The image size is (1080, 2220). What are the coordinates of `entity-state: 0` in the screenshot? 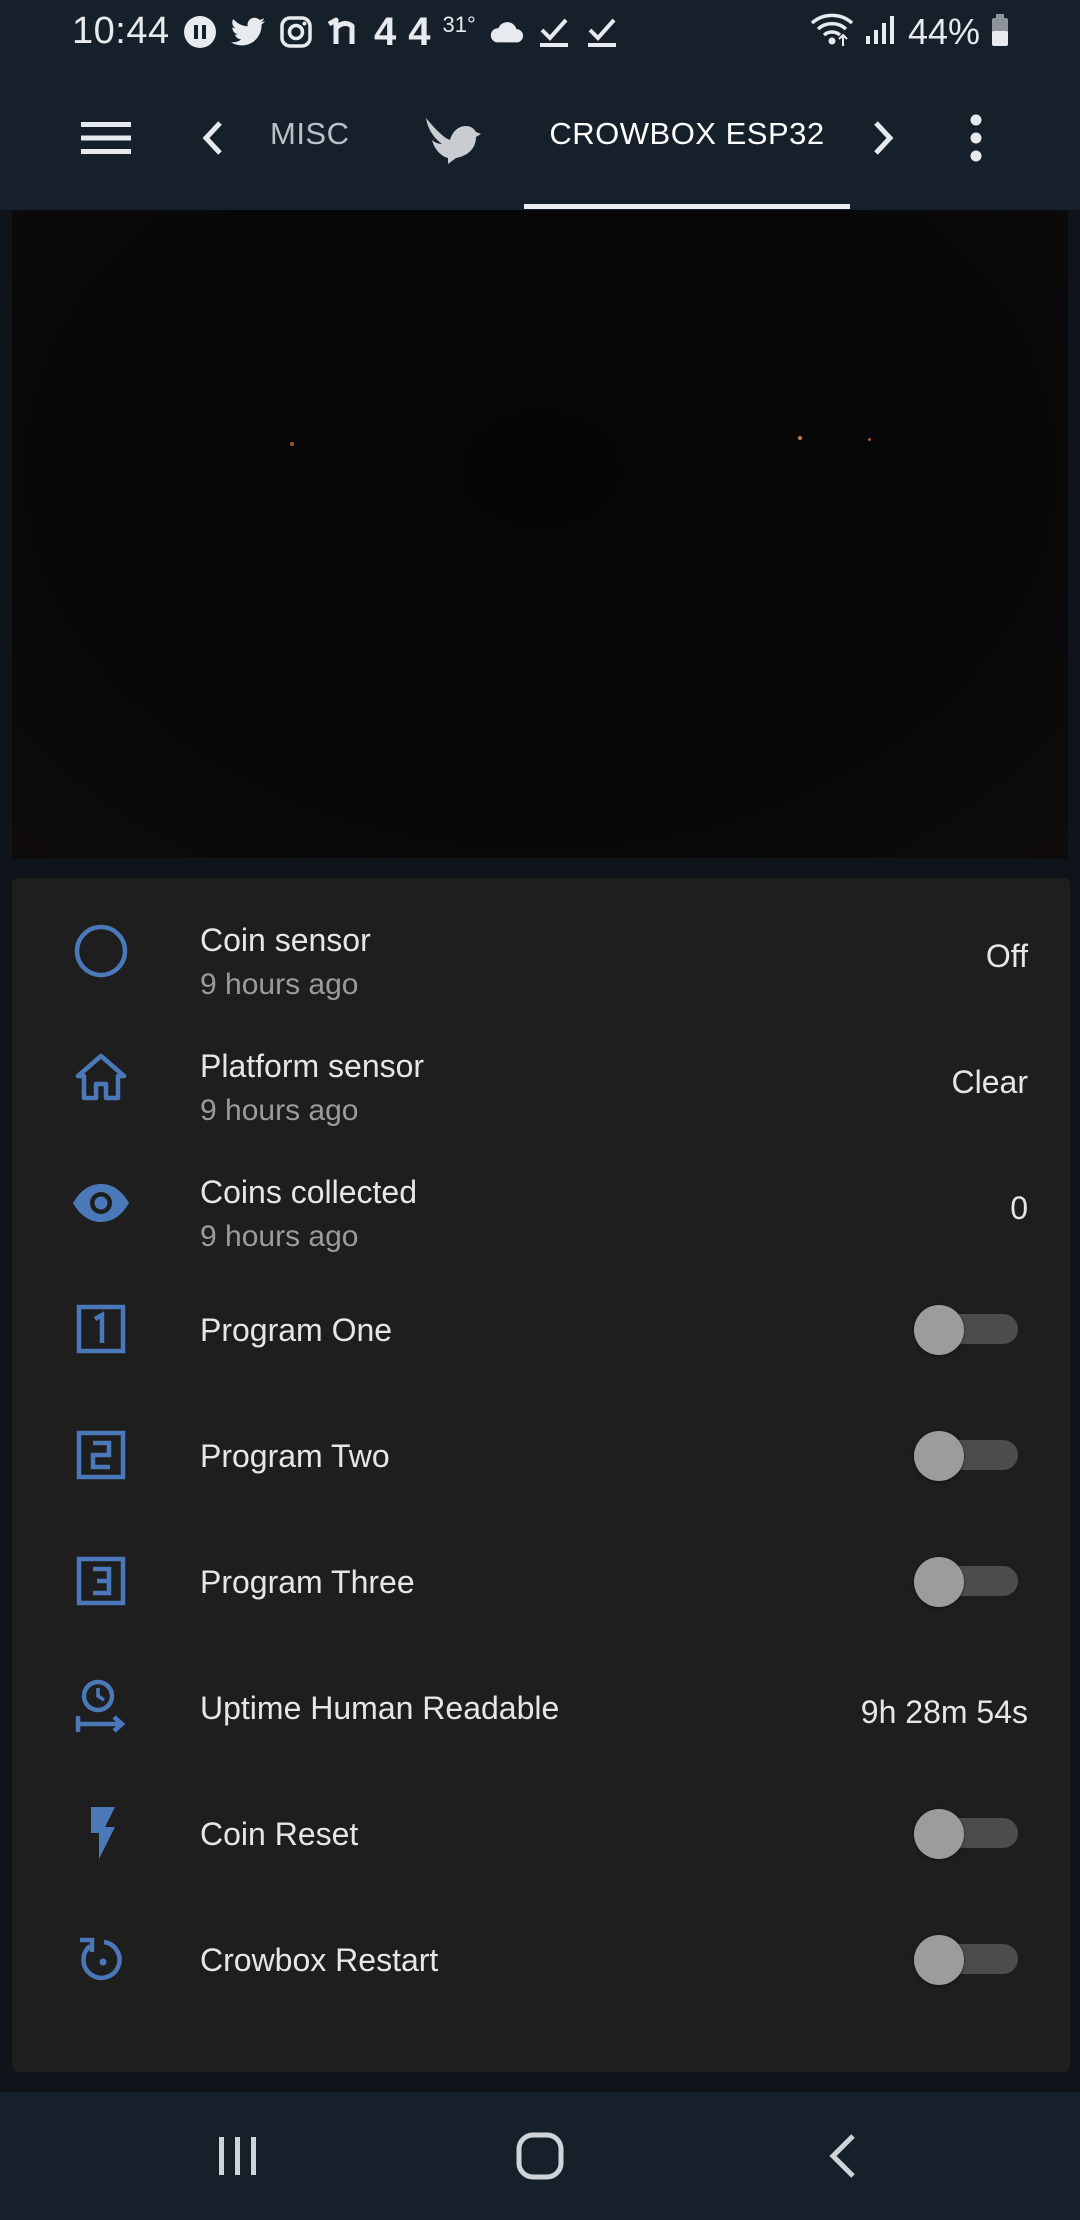 It's located at (1019, 1208).